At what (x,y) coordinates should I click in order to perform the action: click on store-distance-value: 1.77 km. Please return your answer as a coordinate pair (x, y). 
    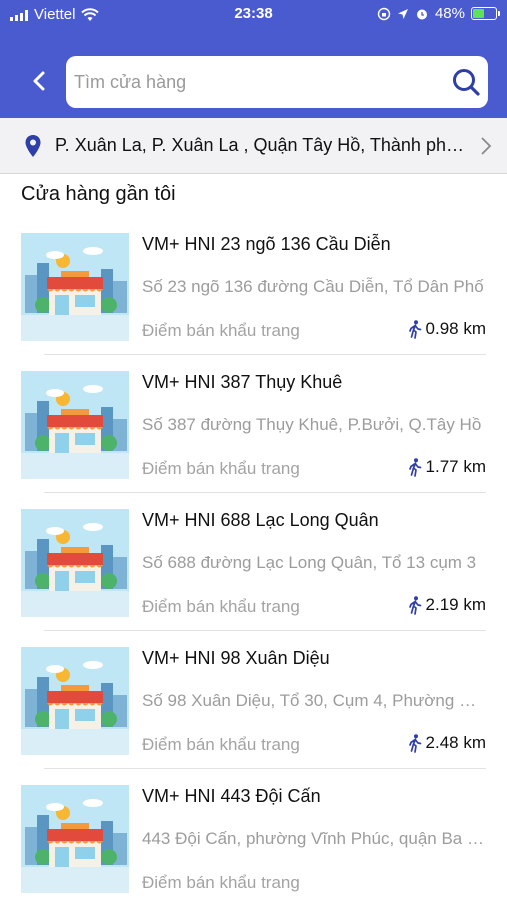
    Looking at the image, I should click on (455, 466).